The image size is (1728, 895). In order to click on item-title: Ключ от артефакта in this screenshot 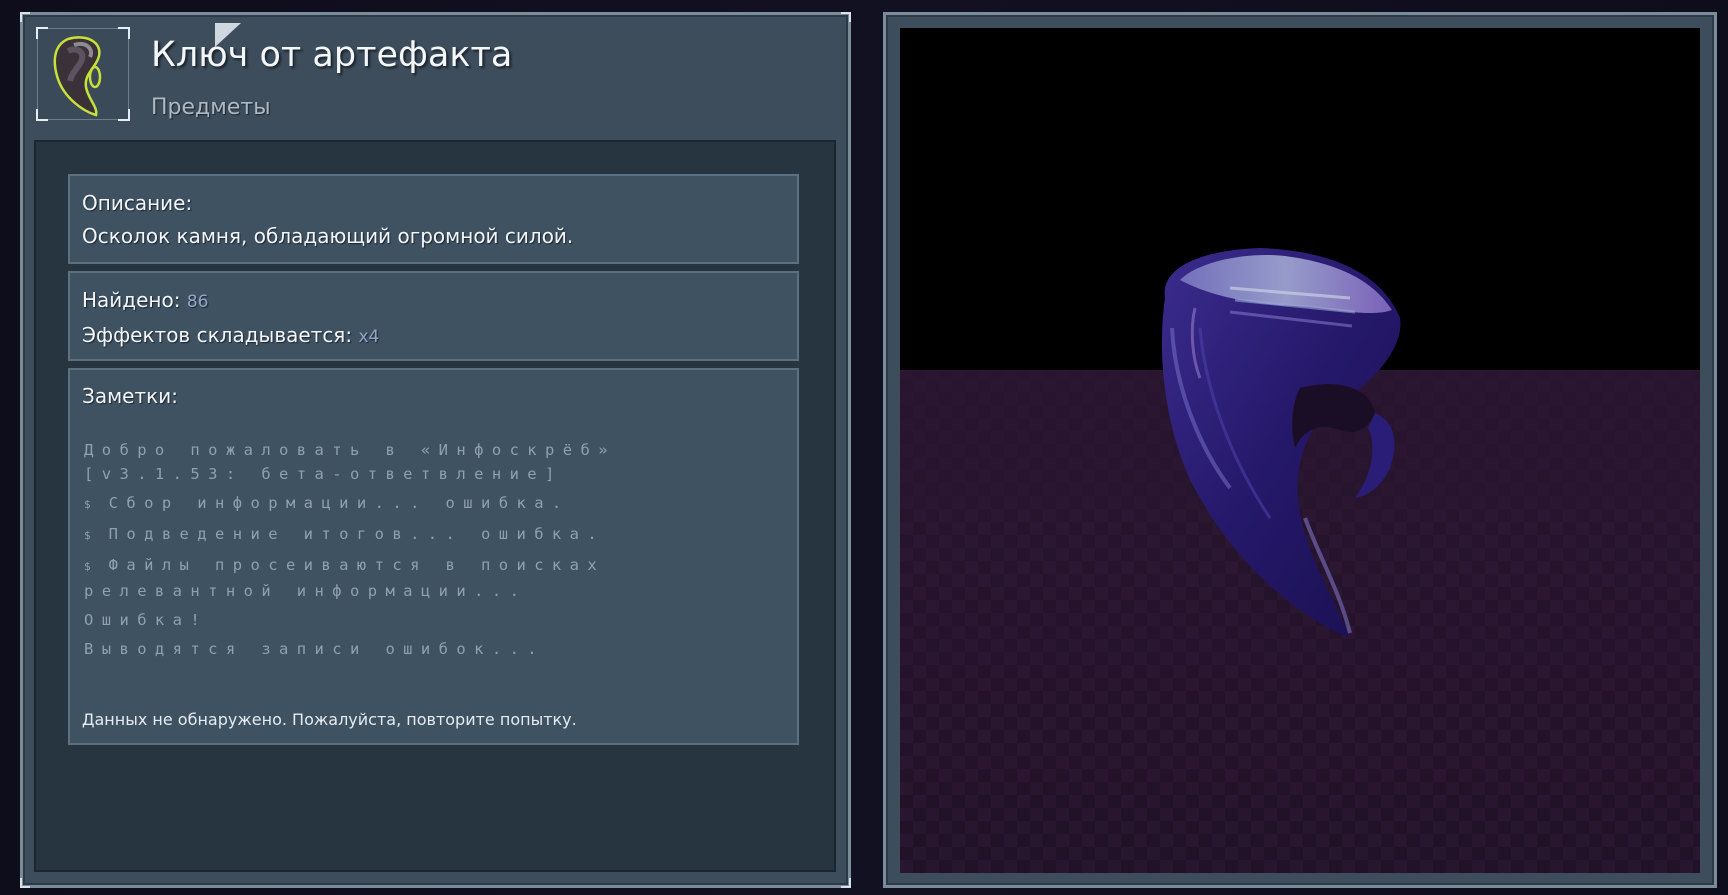, I will do `click(332, 55)`.